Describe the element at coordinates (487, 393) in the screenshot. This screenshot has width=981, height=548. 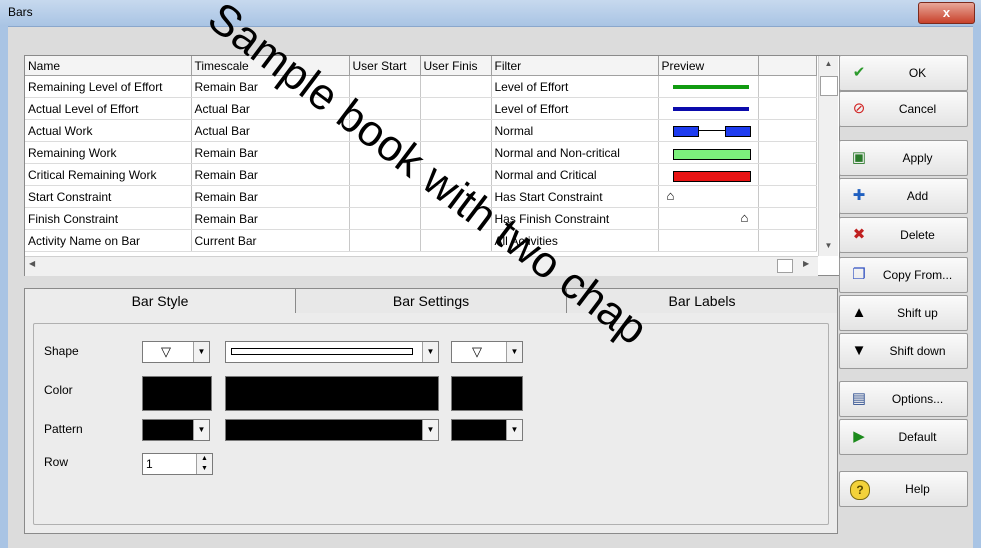
I see `end-color-swatch` at that location.